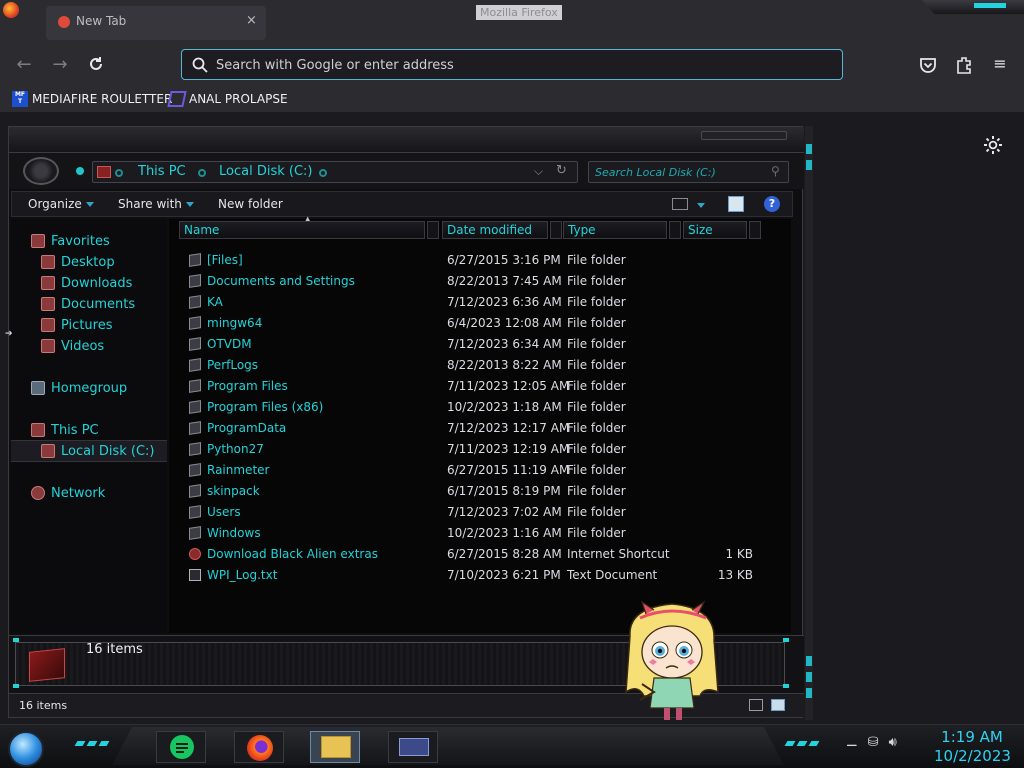 The width and height of the screenshot is (1024, 768). I want to click on pocket-icon, so click(928, 65).